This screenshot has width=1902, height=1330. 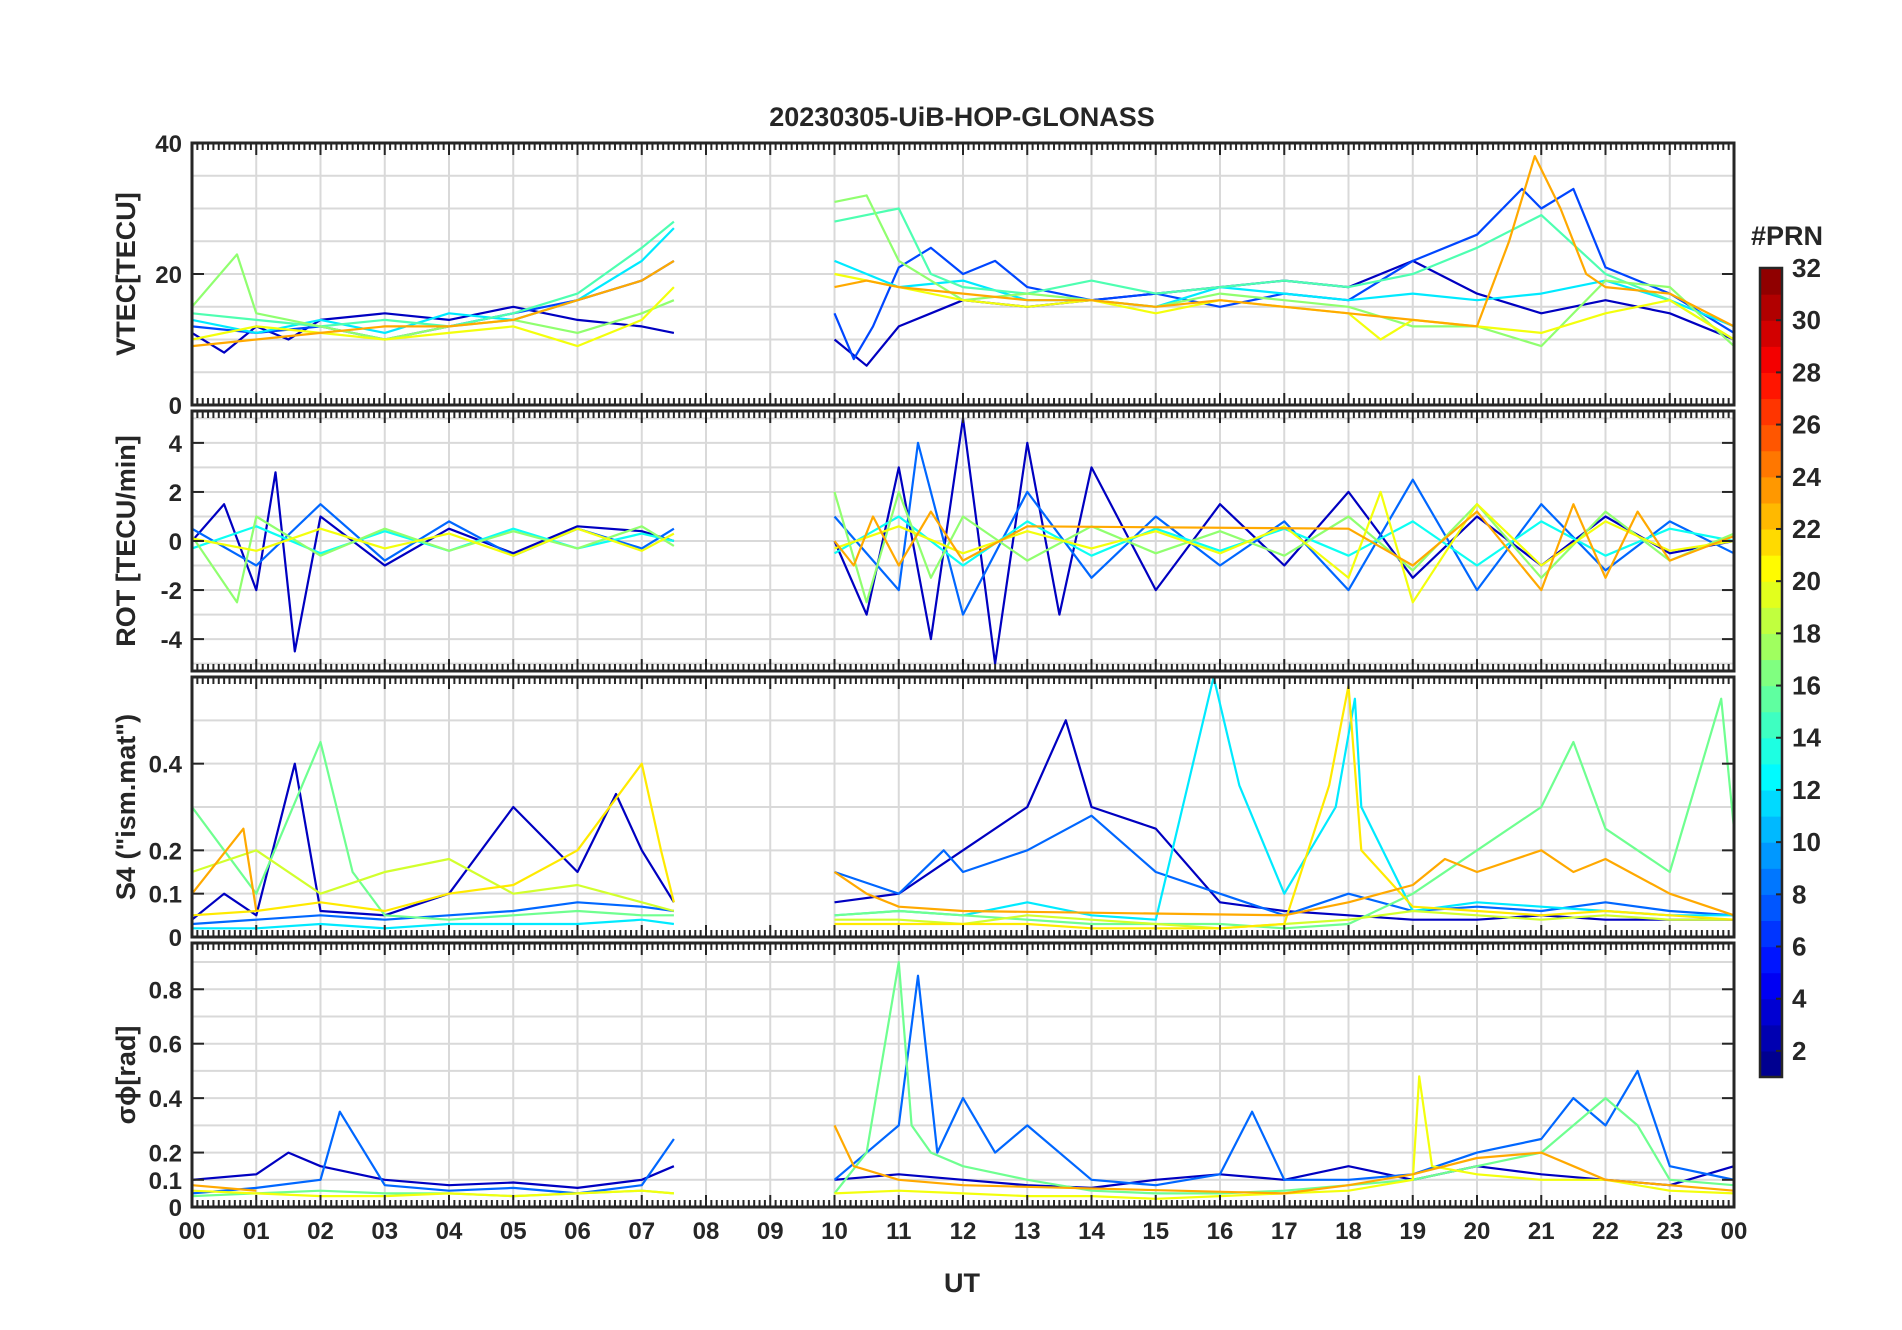 I want to click on x-tick-label: 11, so click(x=898, y=1231).